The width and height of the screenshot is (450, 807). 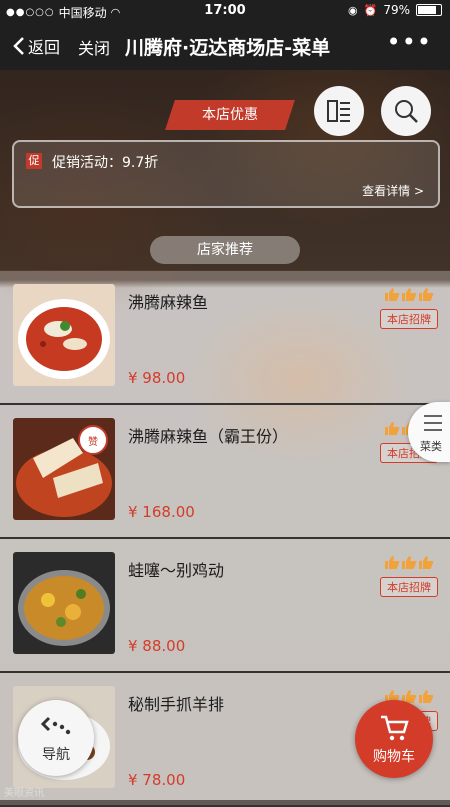 I want to click on promo-box: 促 促销活动：9.7折 查看详情 >, so click(x=226, y=174).